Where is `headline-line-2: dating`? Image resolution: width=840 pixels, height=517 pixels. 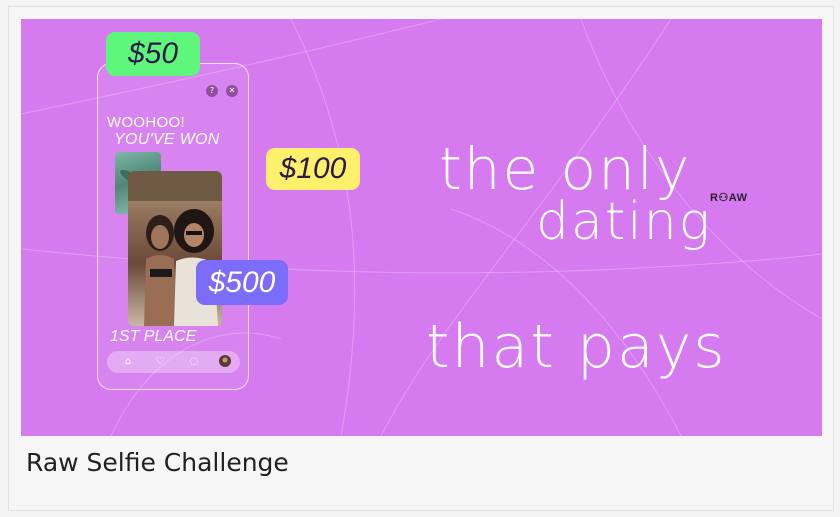
headline-line-2: dating is located at coordinates (624, 222).